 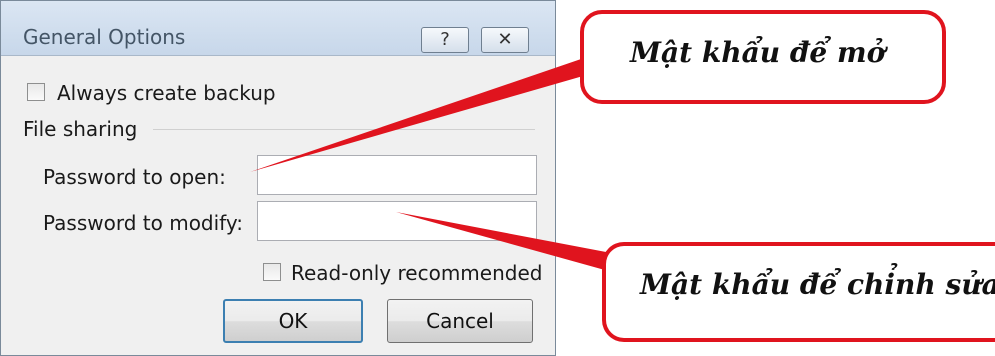 I want to click on open-password-callout: Mật khẩu để mở, so click(x=763, y=57).